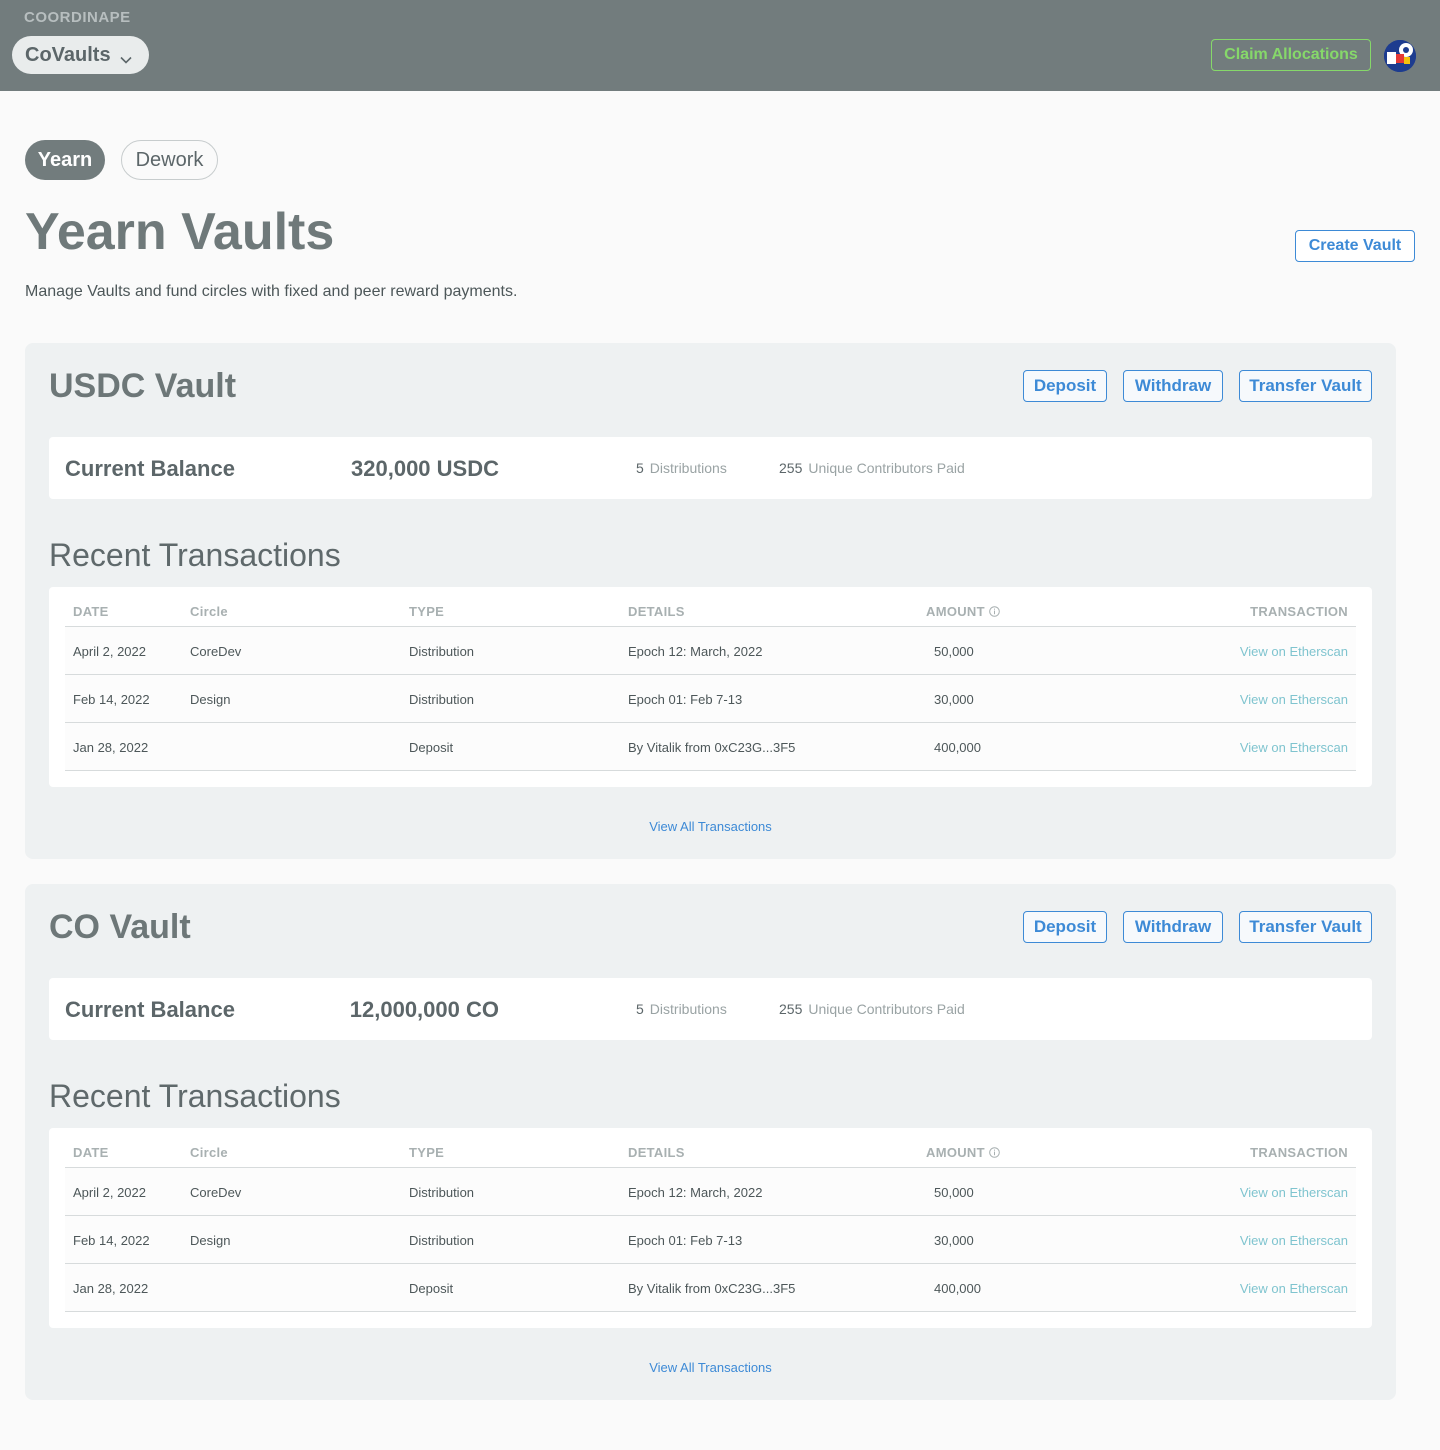 The height and width of the screenshot is (1450, 1440). I want to click on distributions-count: 5, so click(640, 1009).